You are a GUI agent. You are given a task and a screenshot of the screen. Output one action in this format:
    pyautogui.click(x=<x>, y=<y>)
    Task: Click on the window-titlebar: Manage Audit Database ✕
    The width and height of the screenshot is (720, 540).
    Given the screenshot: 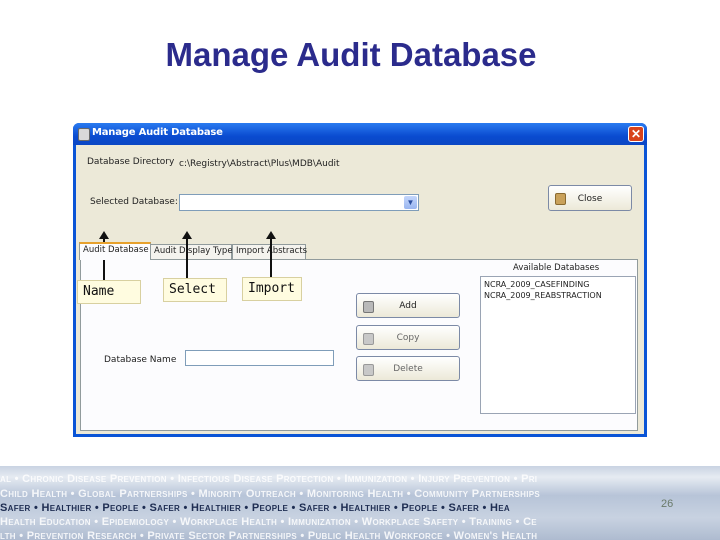 What is the action you would take?
    pyautogui.click(x=360, y=134)
    